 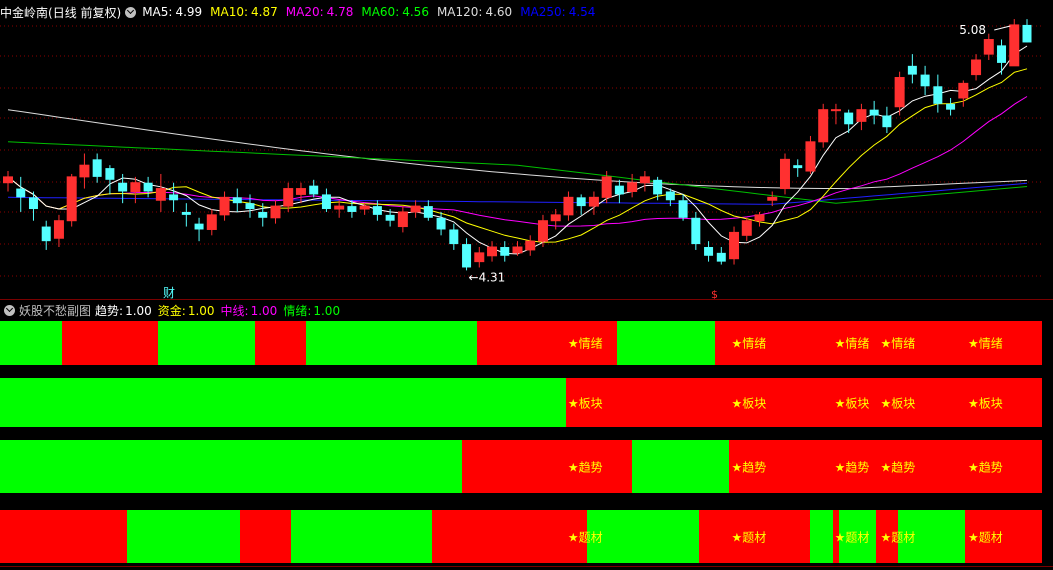 I want to click on star-label: ★题材, so click(x=852, y=537).